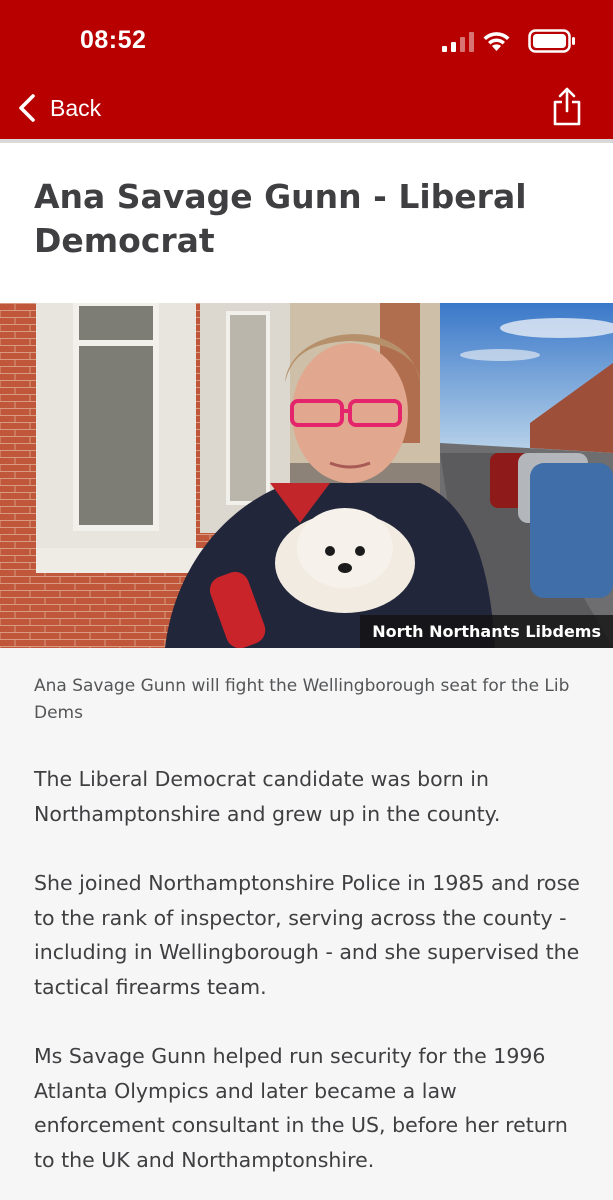  What do you see at coordinates (496, 41) in the screenshot?
I see `wifi-icon` at bounding box center [496, 41].